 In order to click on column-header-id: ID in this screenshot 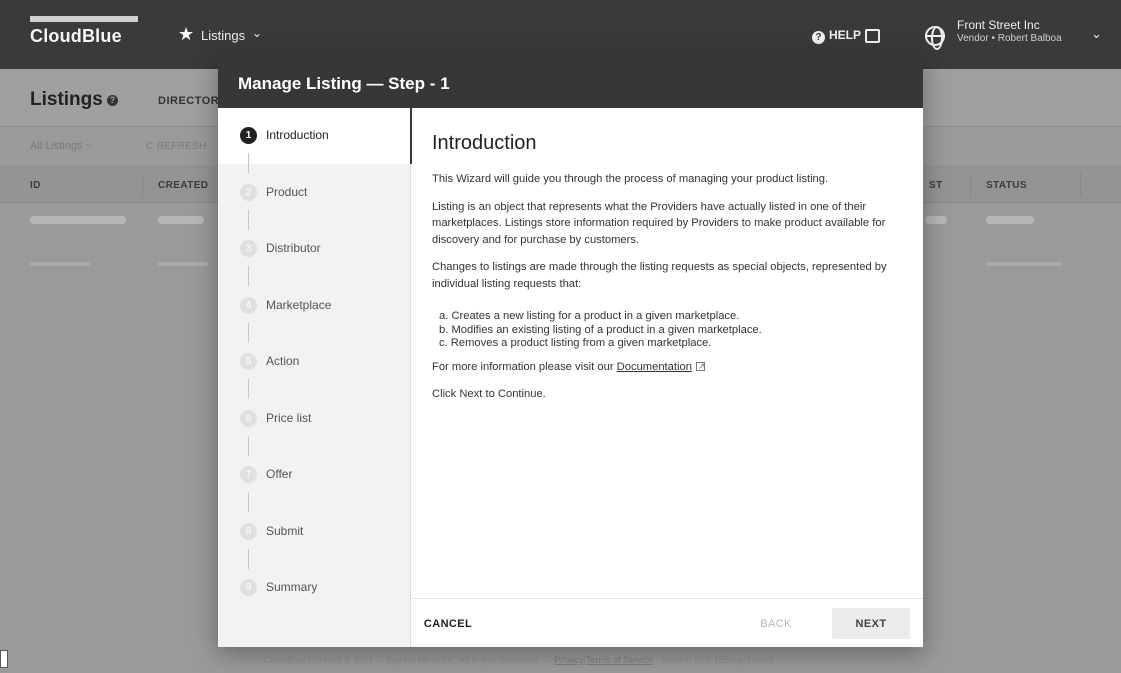, I will do `click(35, 185)`.